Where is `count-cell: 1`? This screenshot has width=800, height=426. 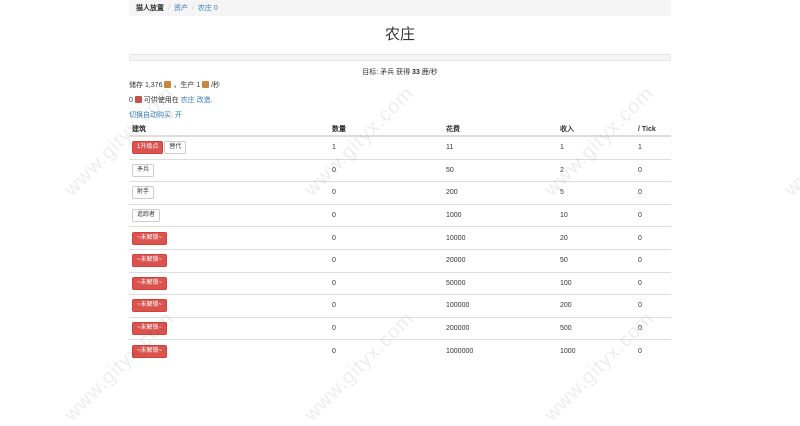
count-cell: 1 is located at coordinates (386, 148).